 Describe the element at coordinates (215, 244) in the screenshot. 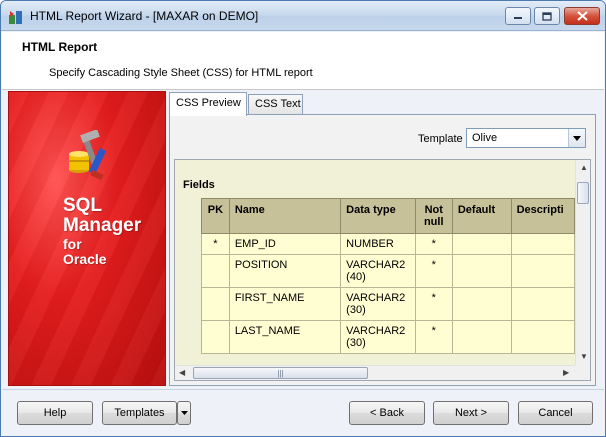

I see `cell-pk: *` at that location.